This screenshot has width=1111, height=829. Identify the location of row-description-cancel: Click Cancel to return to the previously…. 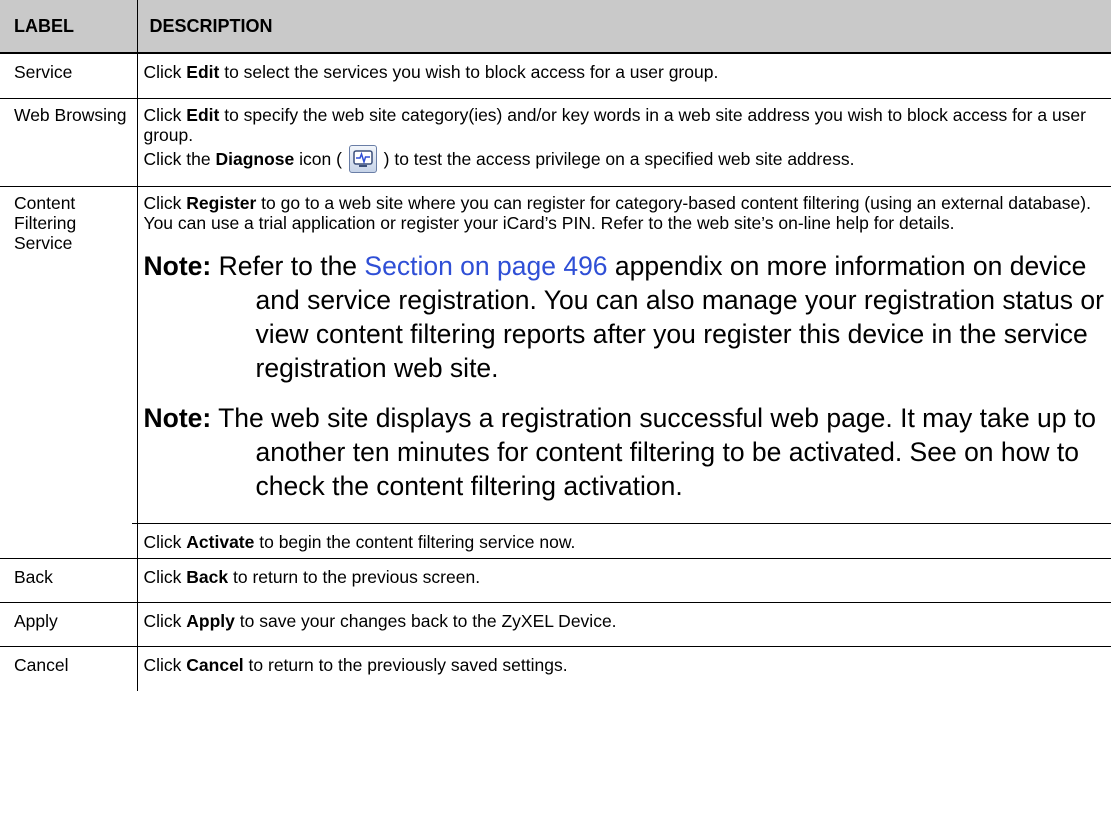
(623, 668).